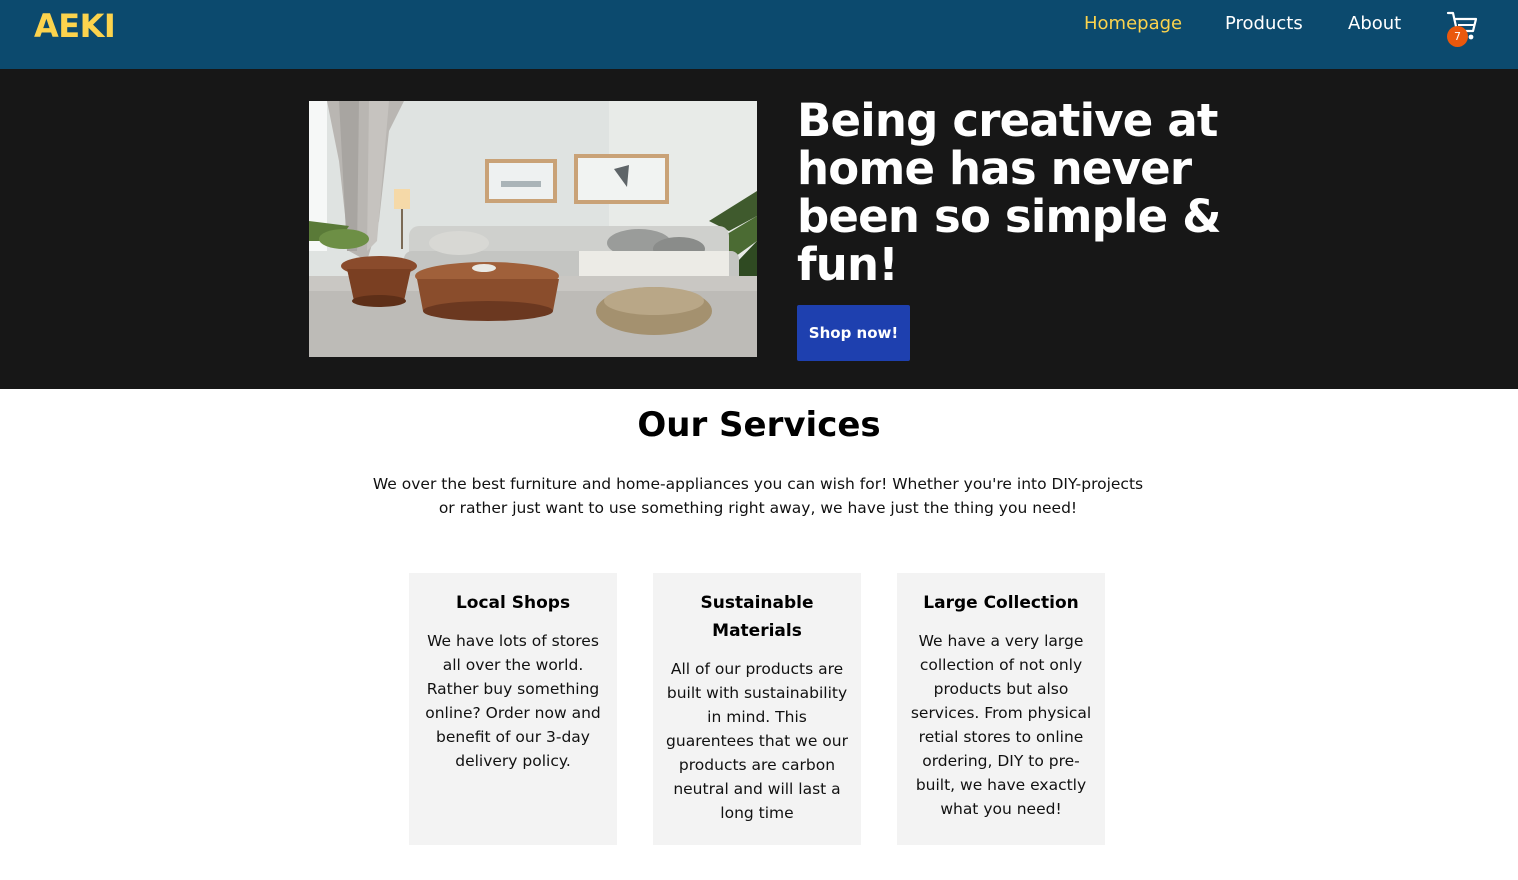  Describe the element at coordinates (533, 229) in the screenshot. I see `living-room-photo` at that location.